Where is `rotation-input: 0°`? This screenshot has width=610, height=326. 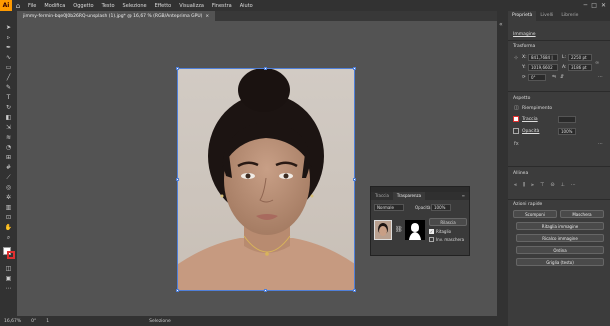
rotation-input: 0° is located at coordinates (537, 77).